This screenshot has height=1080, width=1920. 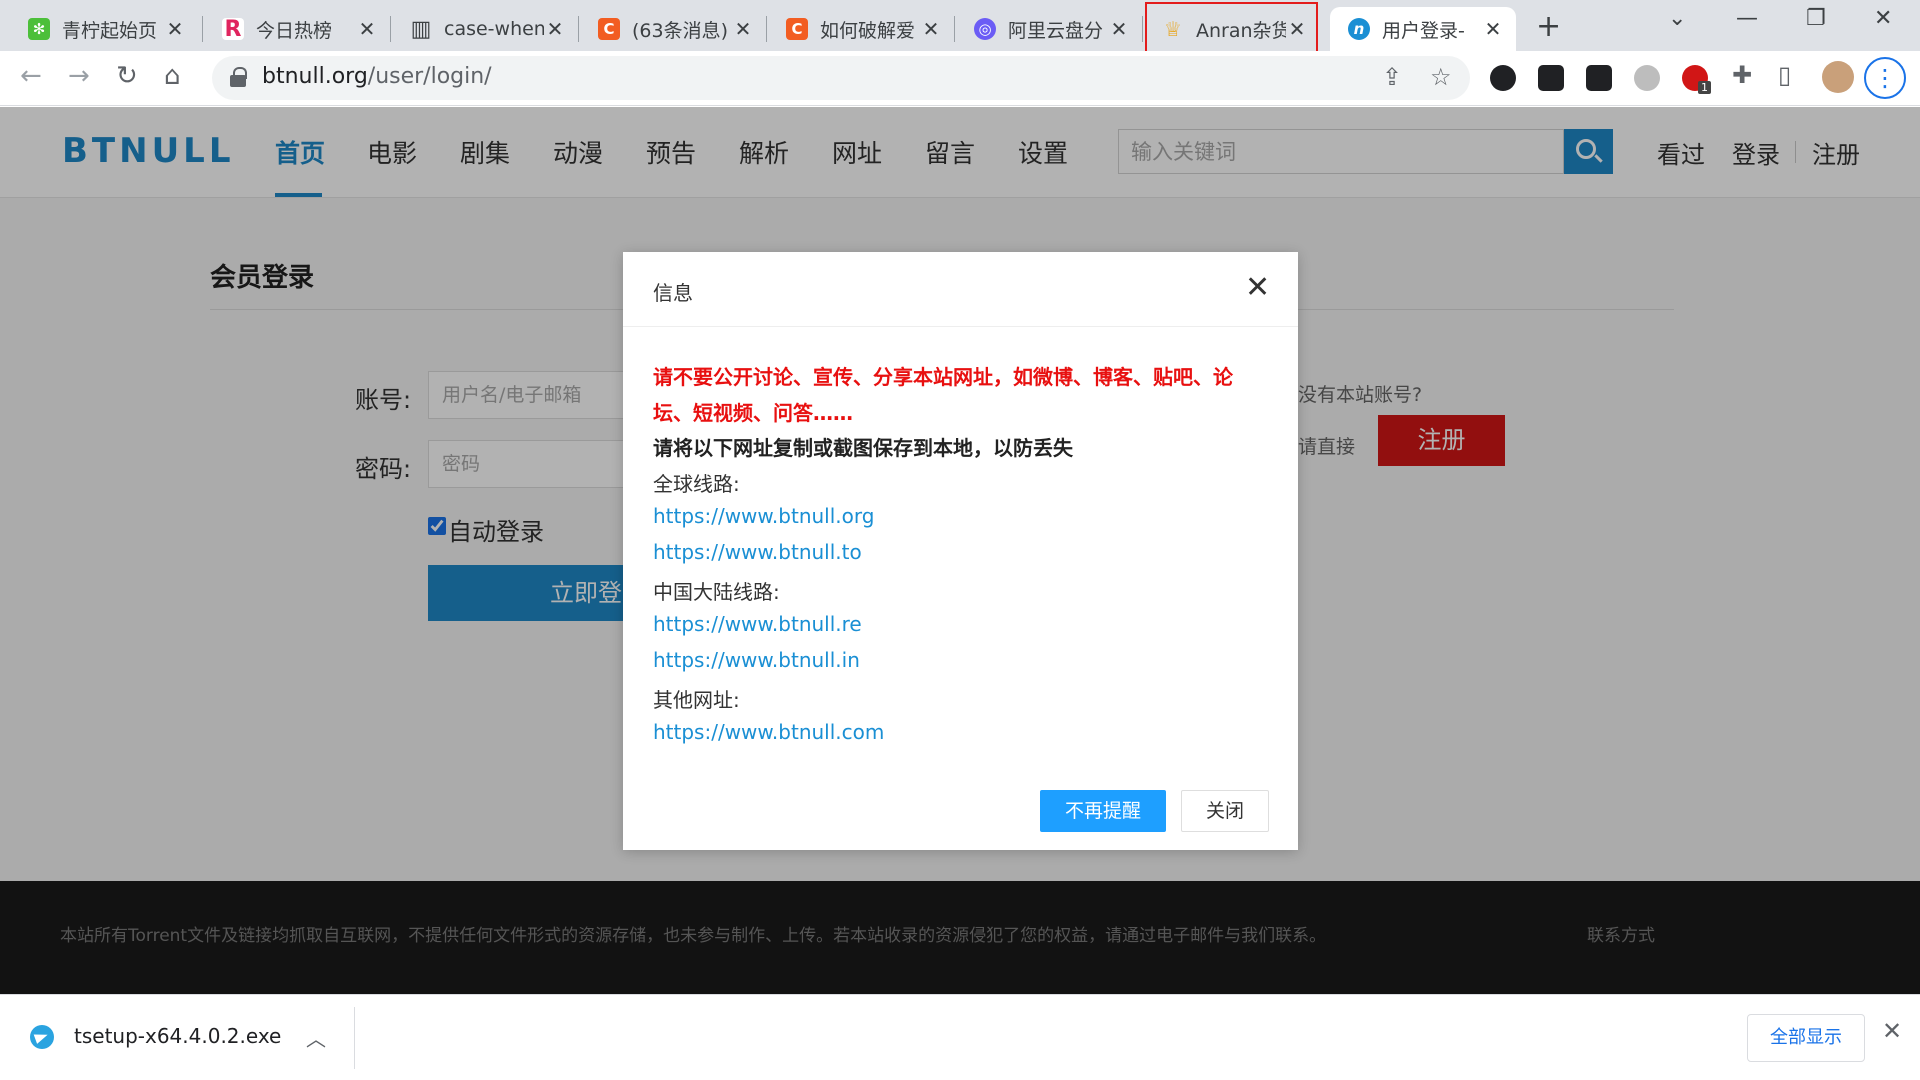 What do you see at coordinates (1838, 77) in the screenshot?
I see `profile-avatar` at bounding box center [1838, 77].